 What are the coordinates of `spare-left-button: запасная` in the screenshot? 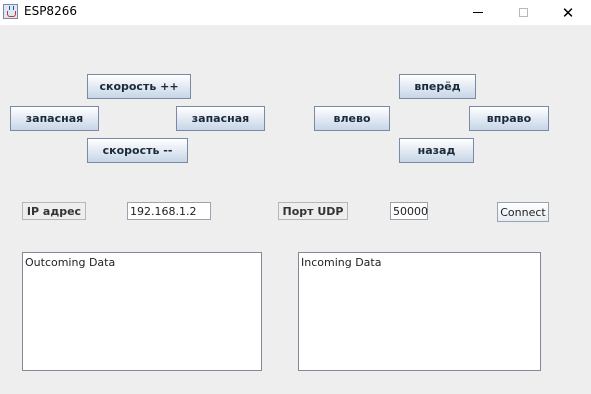 It's located at (54, 118).